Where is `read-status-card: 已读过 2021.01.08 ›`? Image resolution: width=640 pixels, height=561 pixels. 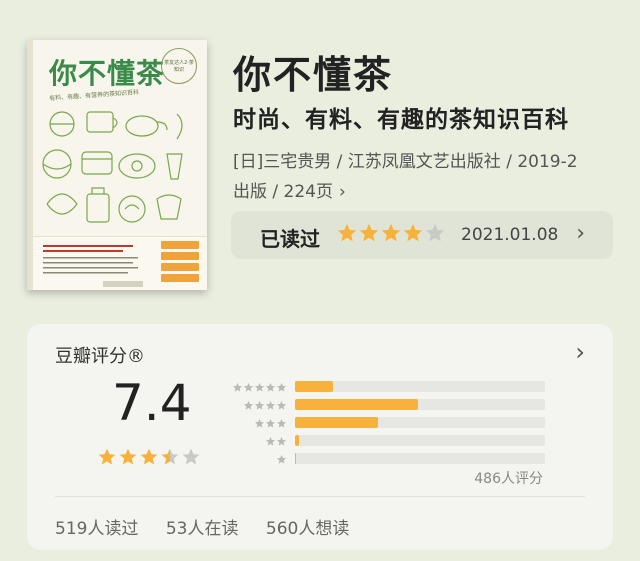 read-status-card: 已读过 2021.01.08 › is located at coordinates (422, 235).